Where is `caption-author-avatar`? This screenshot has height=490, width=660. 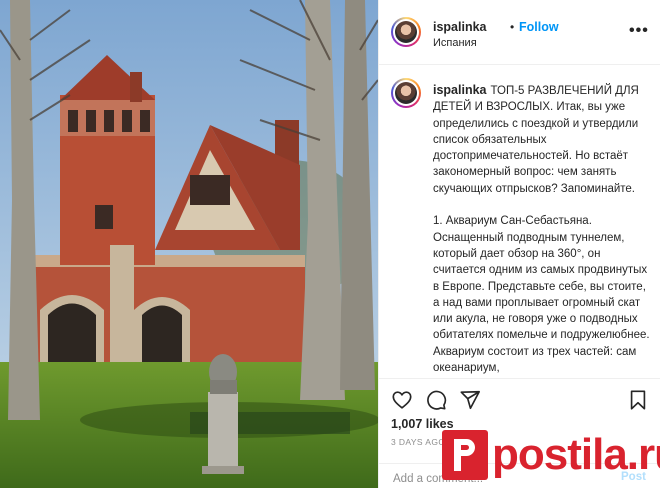 caption-author-avatar is located at coordinates (406, 93).